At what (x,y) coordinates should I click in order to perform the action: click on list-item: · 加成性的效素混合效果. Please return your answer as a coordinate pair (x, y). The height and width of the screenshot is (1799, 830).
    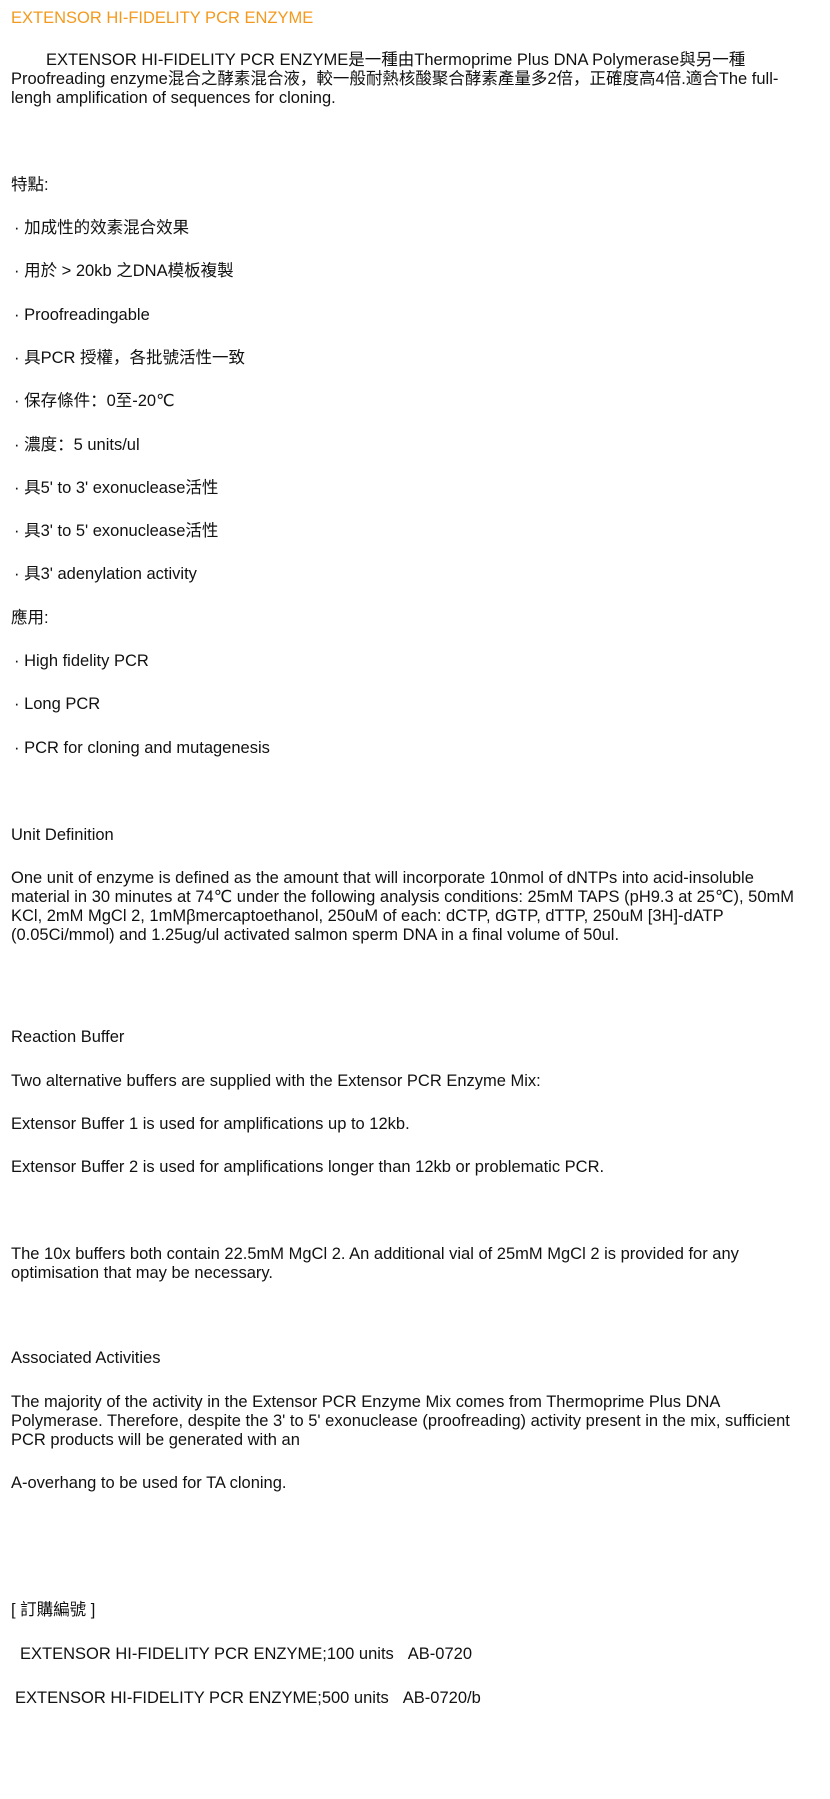
    Looking at the image, I should click on (102, 228).